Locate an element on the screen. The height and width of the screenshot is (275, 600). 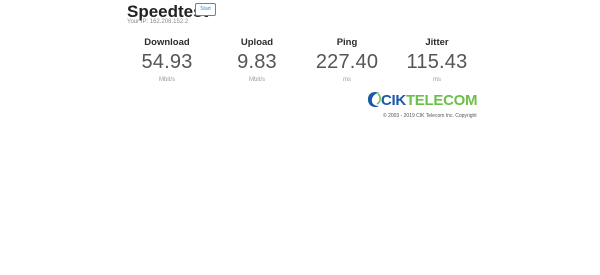
ping-metric: Ping 227.40 ms is located at coordinates (347, 60).